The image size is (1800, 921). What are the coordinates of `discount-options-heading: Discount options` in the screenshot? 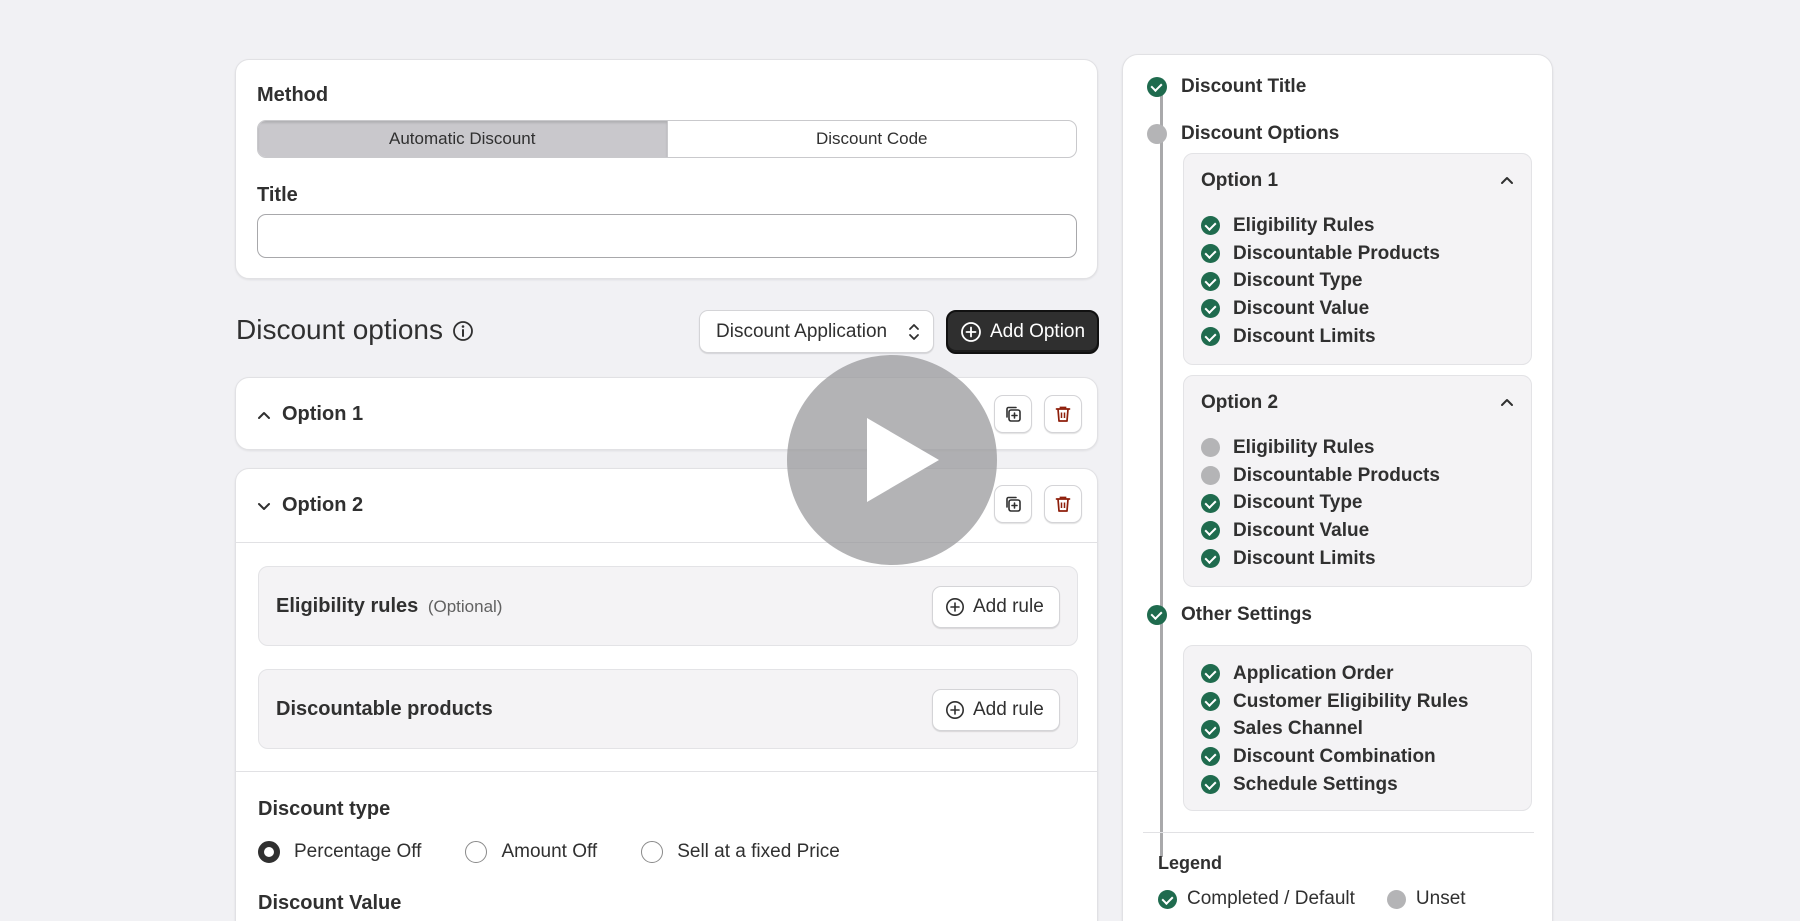 It's located at (340, 329).